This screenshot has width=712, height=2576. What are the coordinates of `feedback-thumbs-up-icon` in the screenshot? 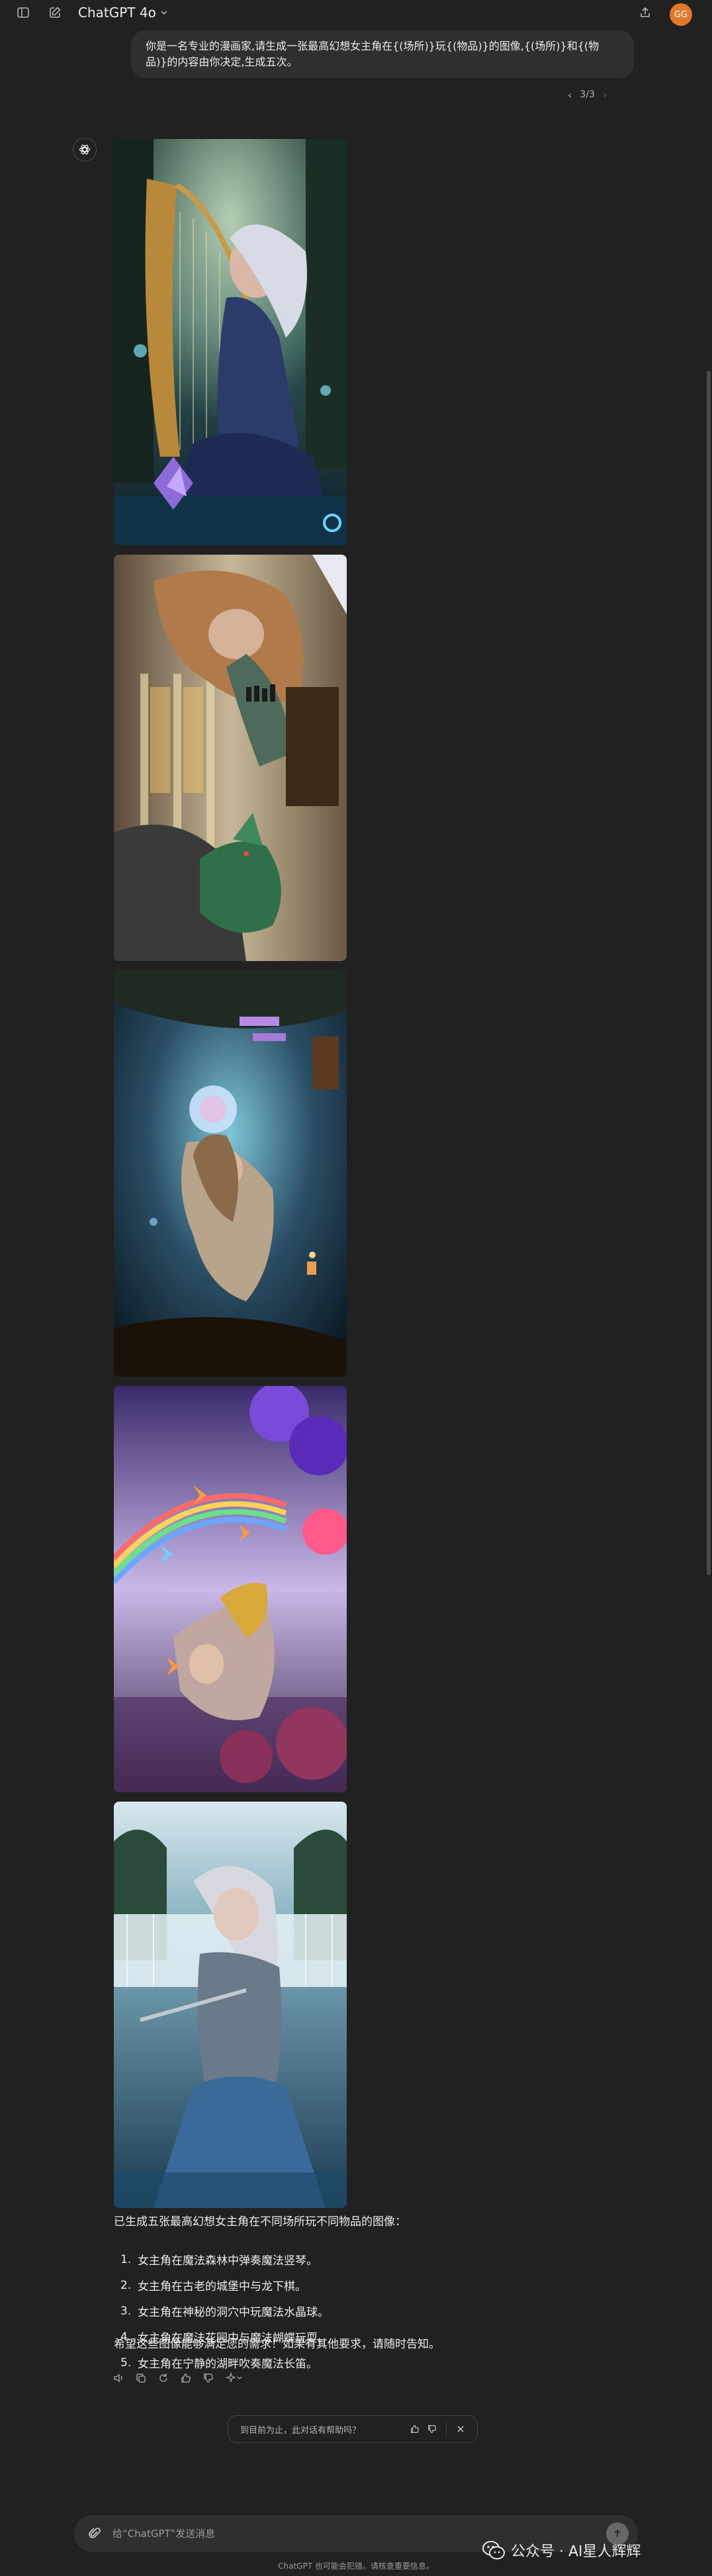 It's located at (414, 2429).